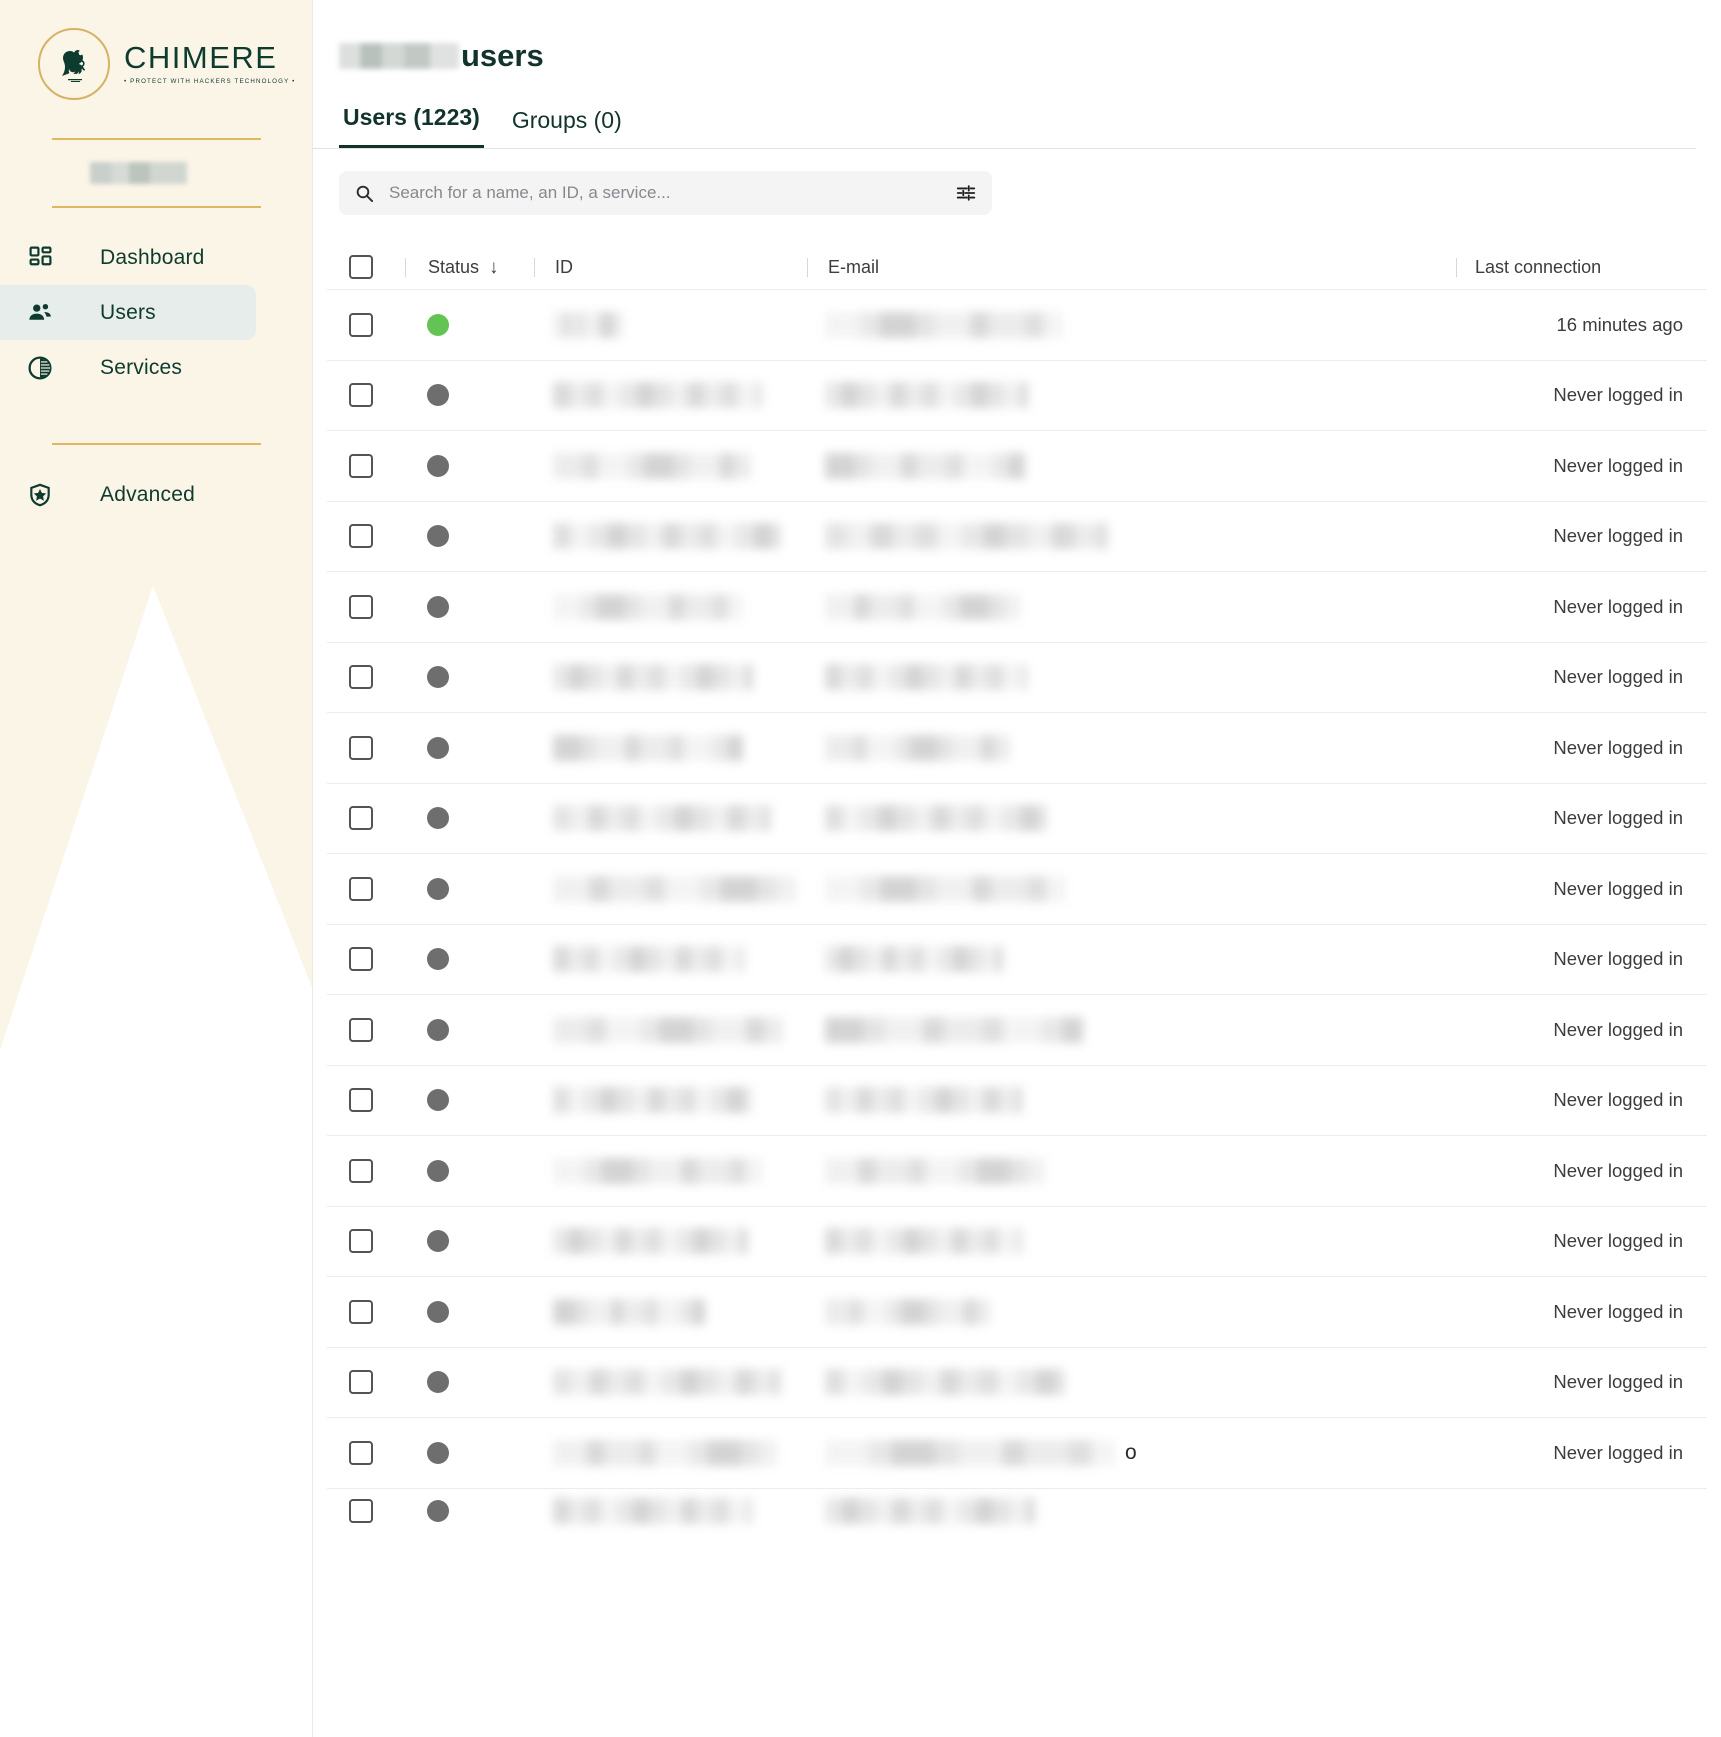 The height and width of the screenshot is (1737, 1721). I want to click on column-header-last-connection: Last connection, so click(1582, 267).